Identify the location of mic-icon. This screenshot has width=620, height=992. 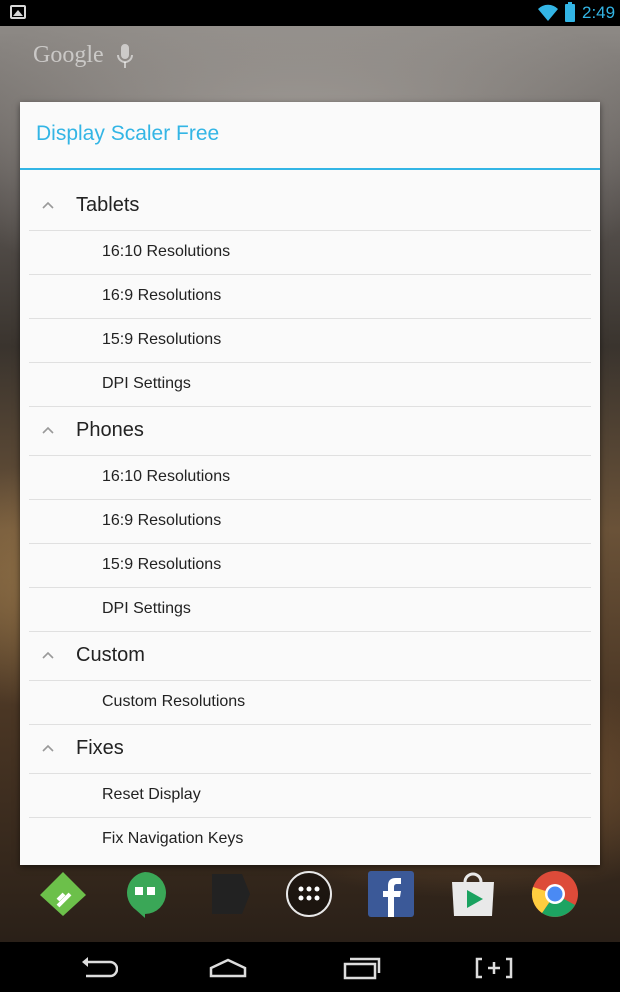
(125, 57).